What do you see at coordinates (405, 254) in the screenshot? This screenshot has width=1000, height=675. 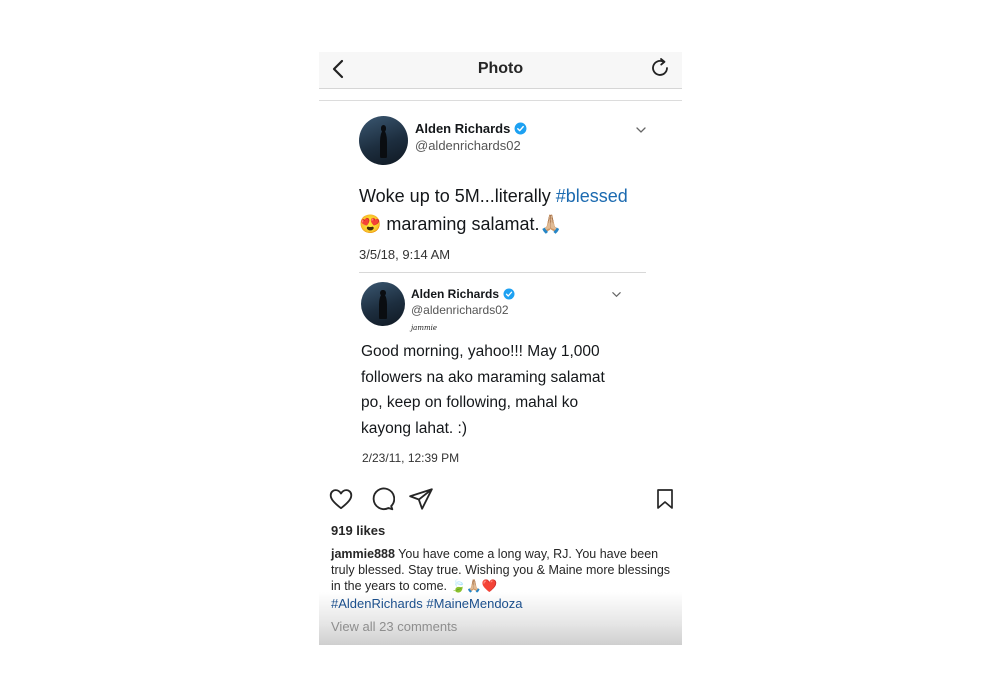 I see `tweet-timestamp: 3/5/18, 9:14 AM` at bounding box center [405, 254].